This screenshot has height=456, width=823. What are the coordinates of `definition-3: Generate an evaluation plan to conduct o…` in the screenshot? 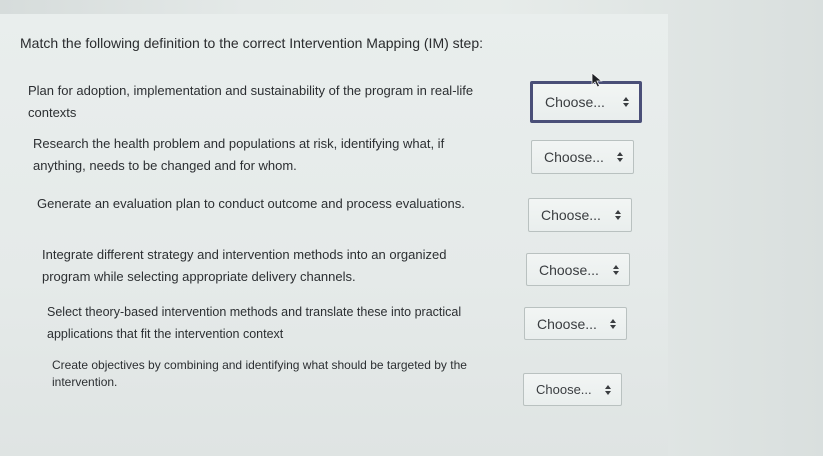 It's located at (251, 204).